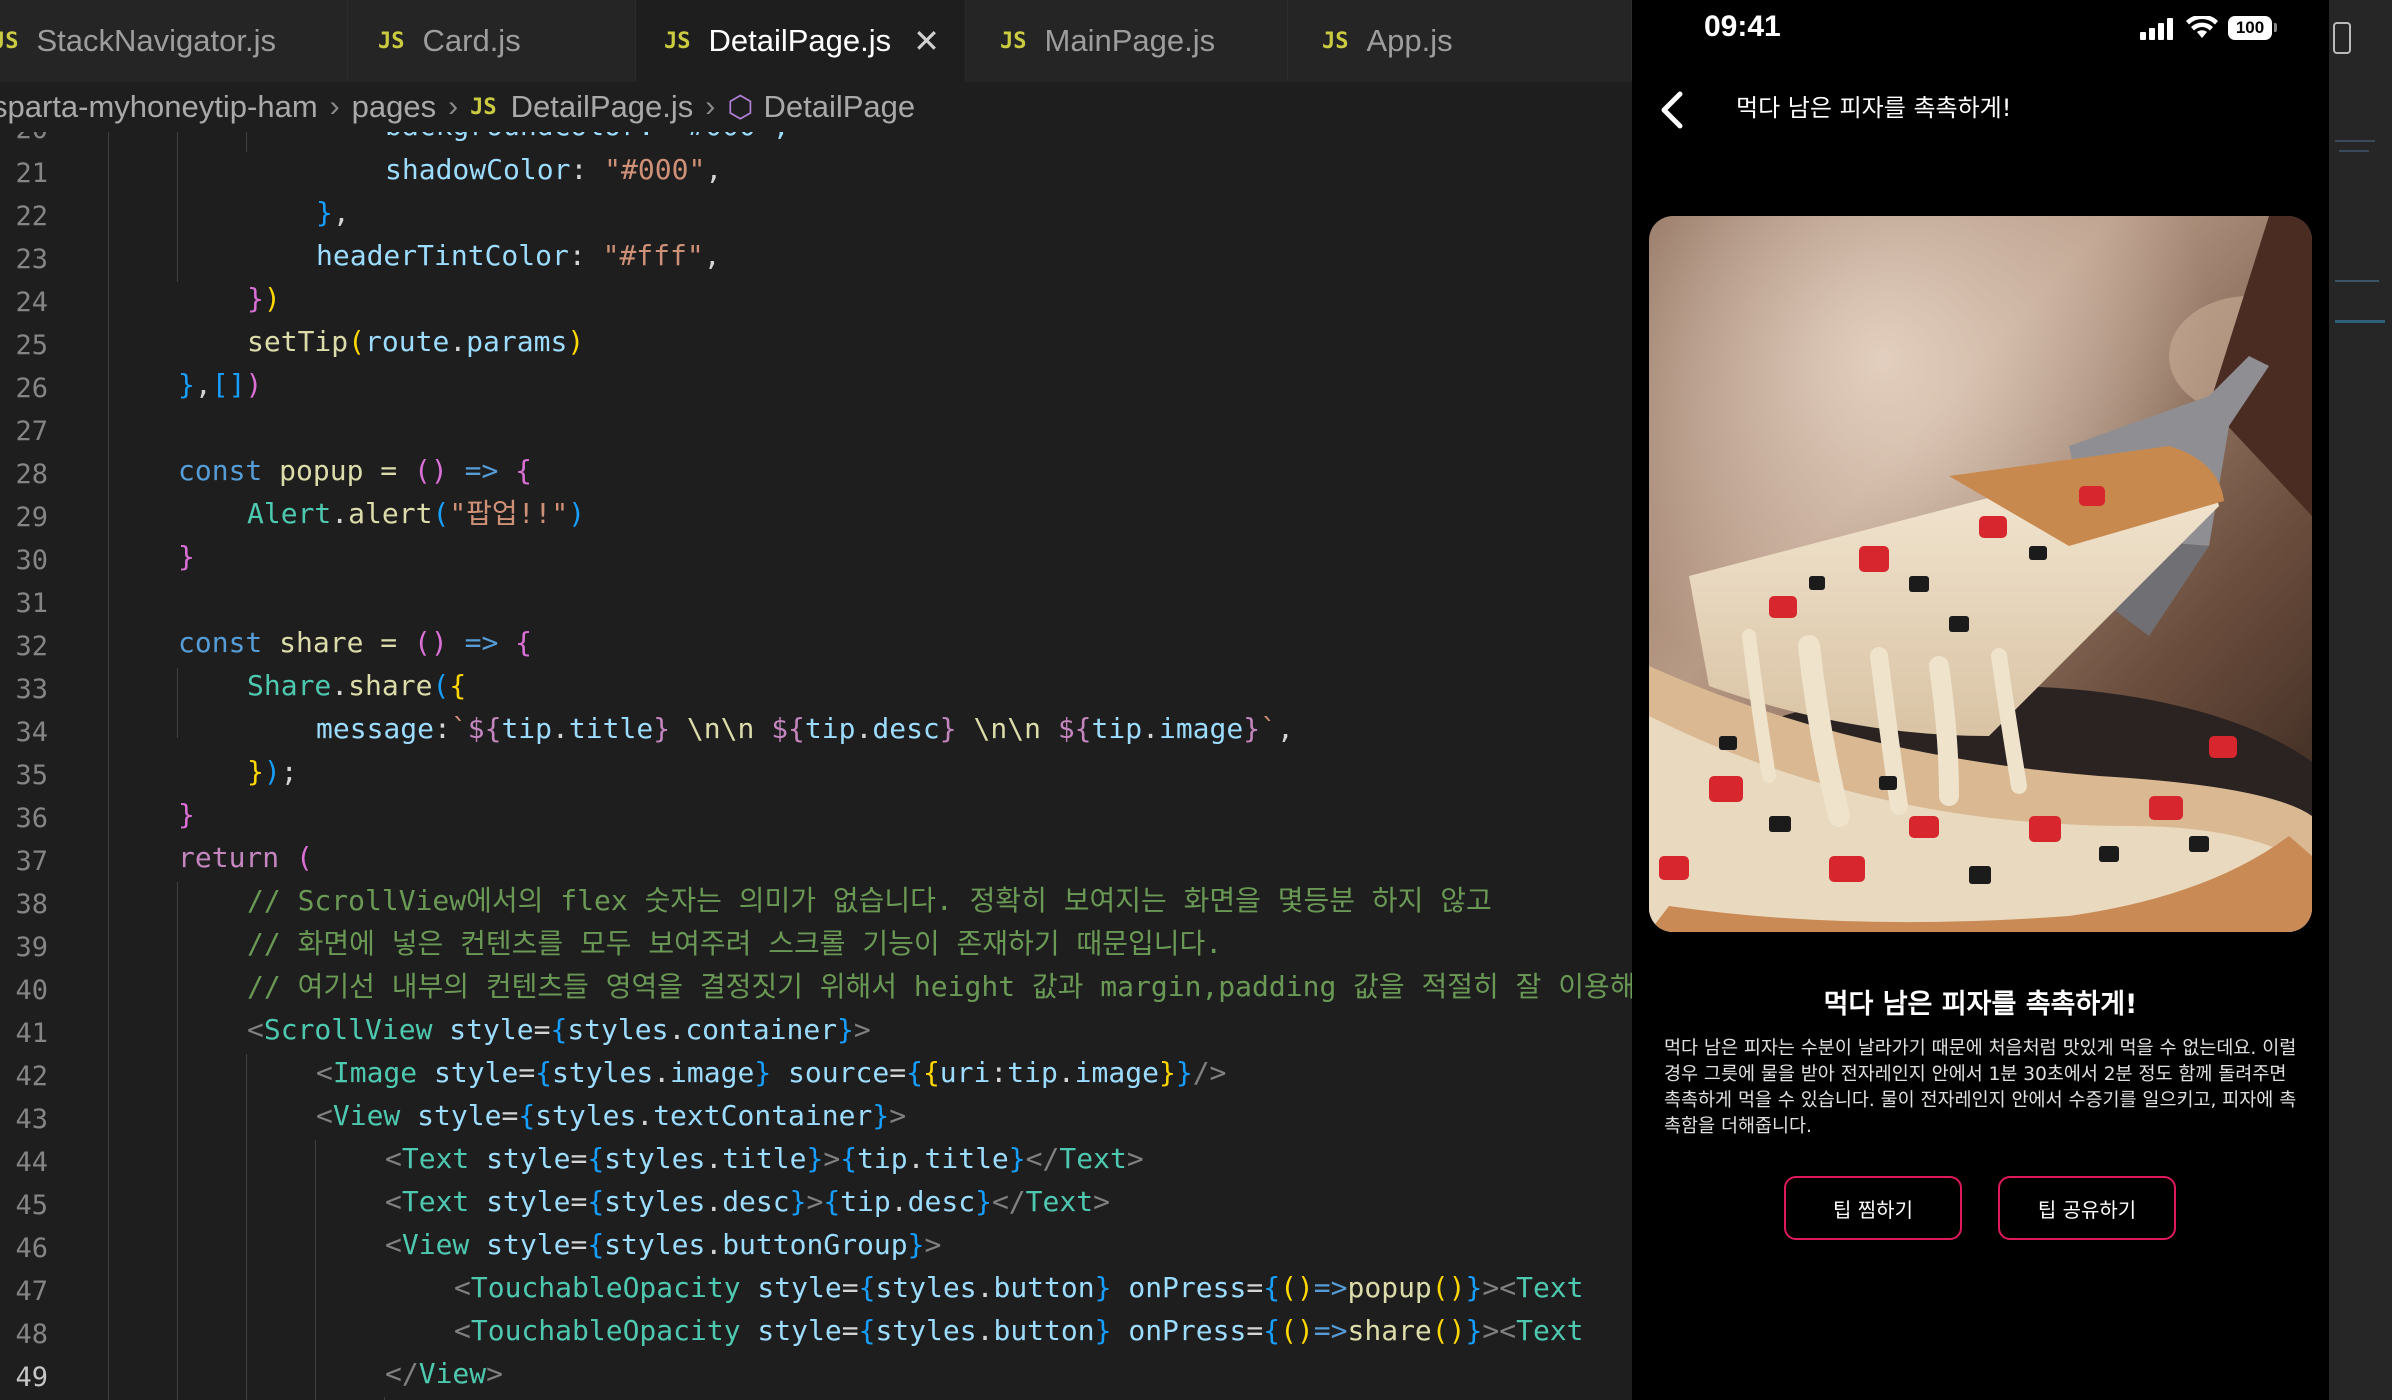 The width and height of the screenshot is (2392, 1400). I want to click on line-number: 40, so click(31, 990).